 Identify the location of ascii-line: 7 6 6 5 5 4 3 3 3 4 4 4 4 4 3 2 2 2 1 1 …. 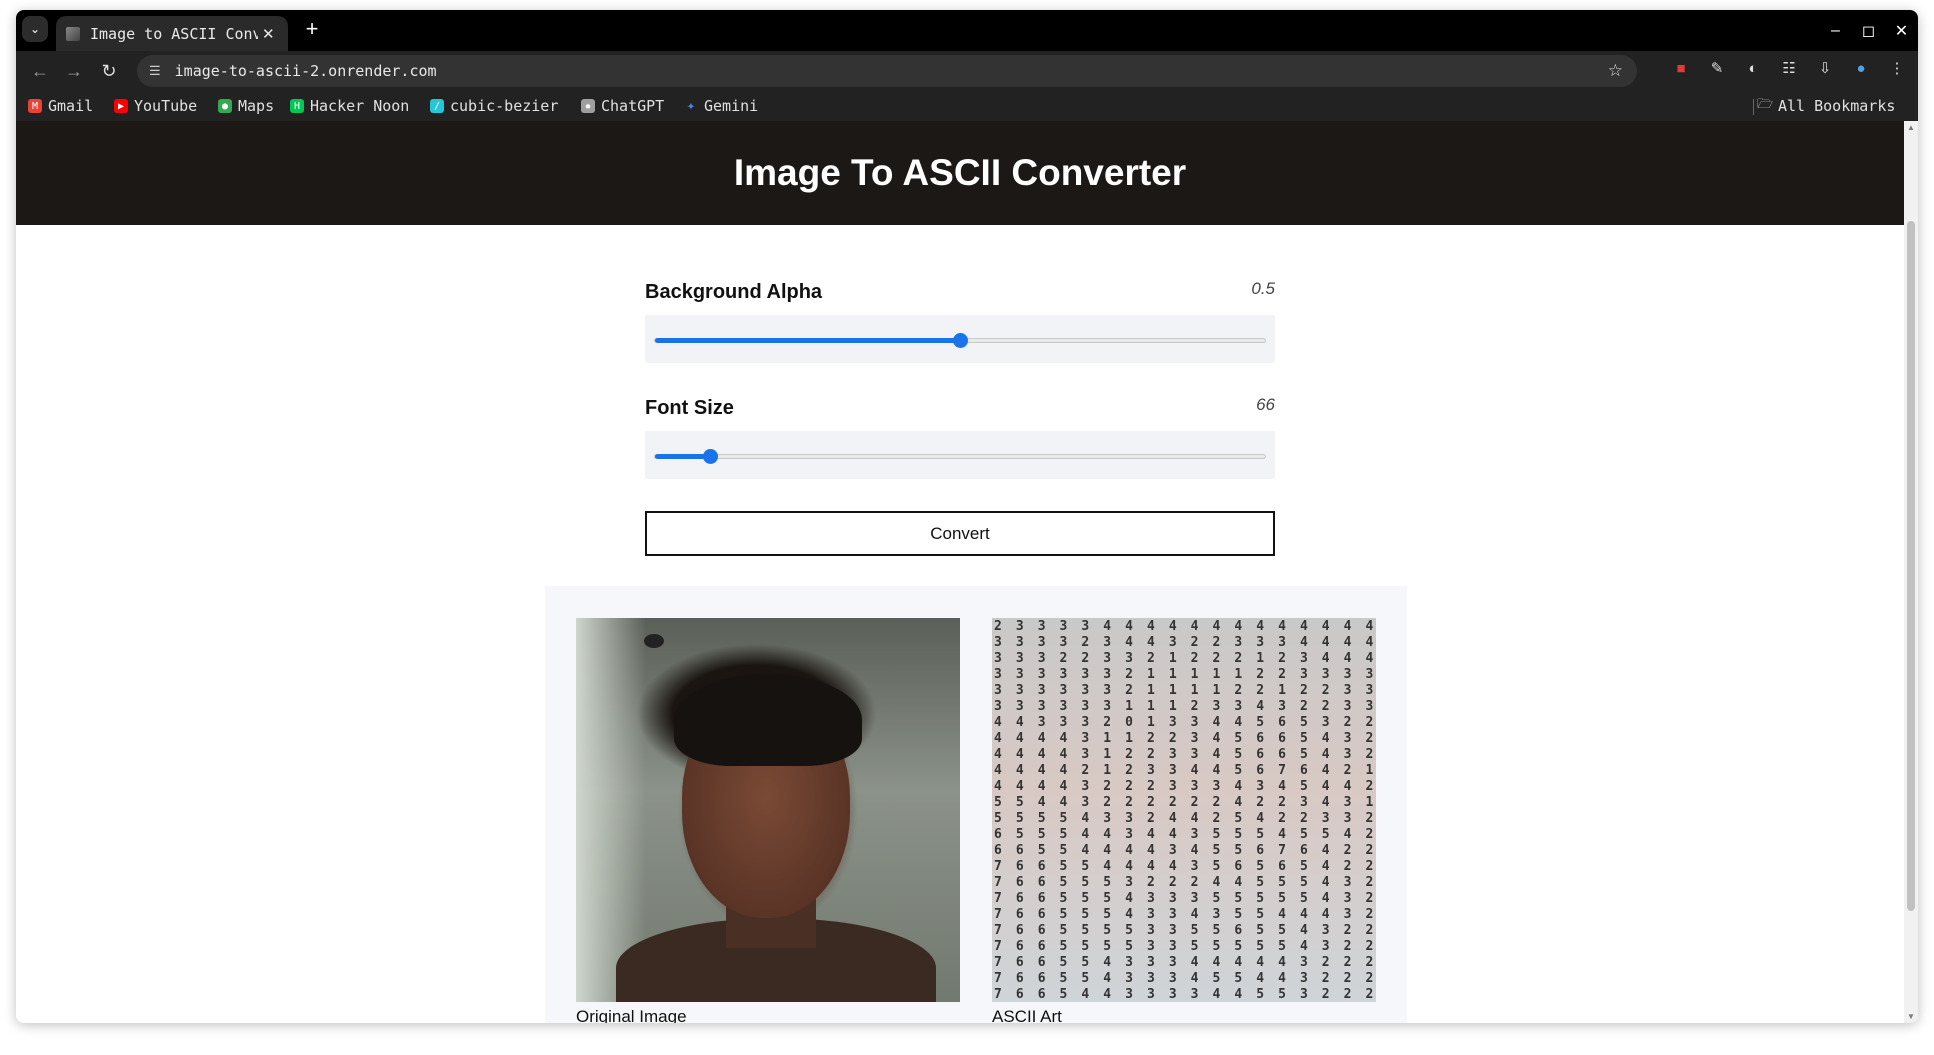
(1185, 962).